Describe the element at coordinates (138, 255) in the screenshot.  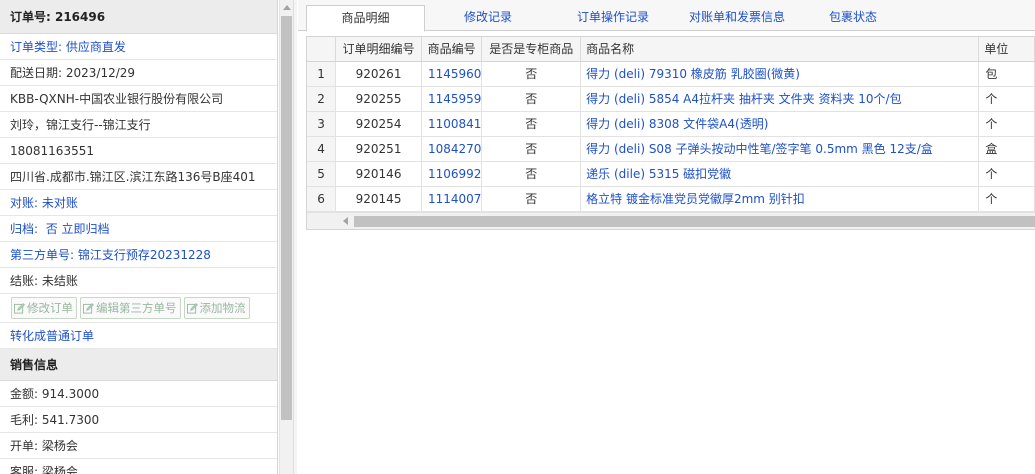
I see `third-party-number: 第三方单号: 锦江支行预存20231228` at that location.